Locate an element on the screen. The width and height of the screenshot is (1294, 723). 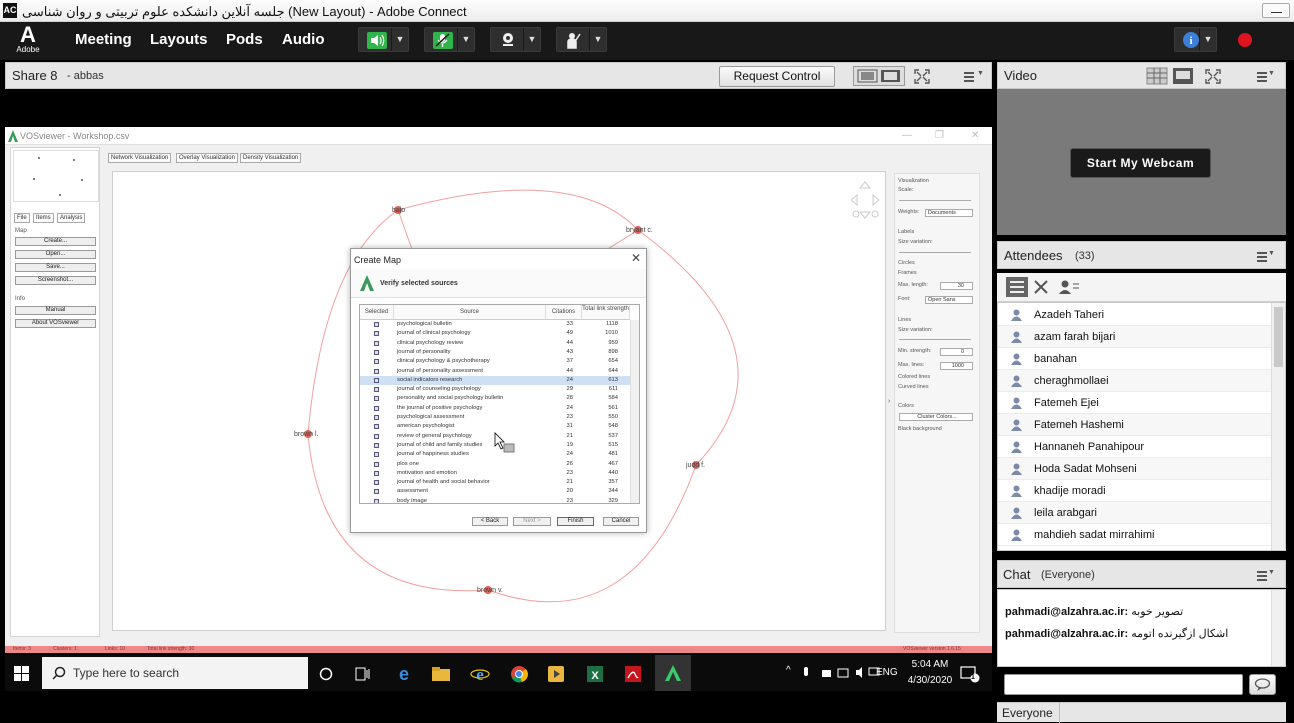
col-total-link-strength: Total link strength is located at coordinates (606, 312).